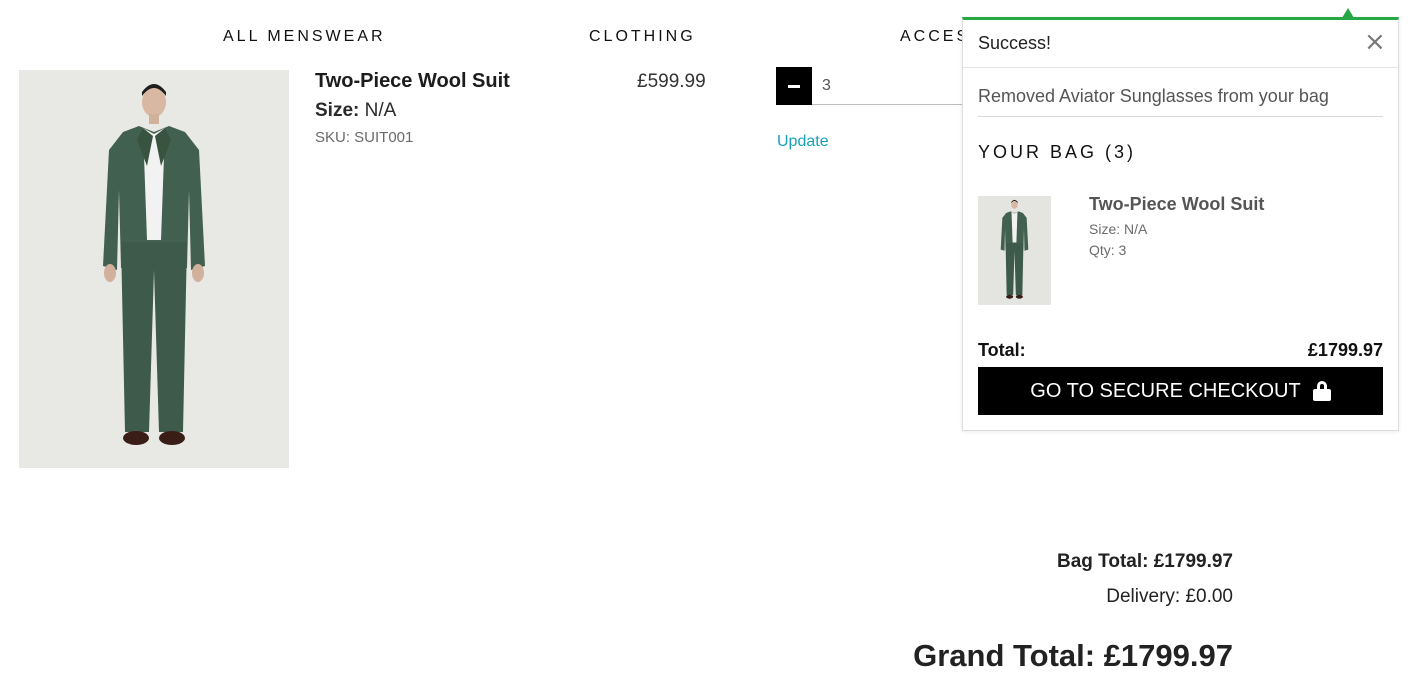 The height and width of the screenshot is (688, 1421). I want to click on toast-total-value: £1799.97, so click(1345, 350).